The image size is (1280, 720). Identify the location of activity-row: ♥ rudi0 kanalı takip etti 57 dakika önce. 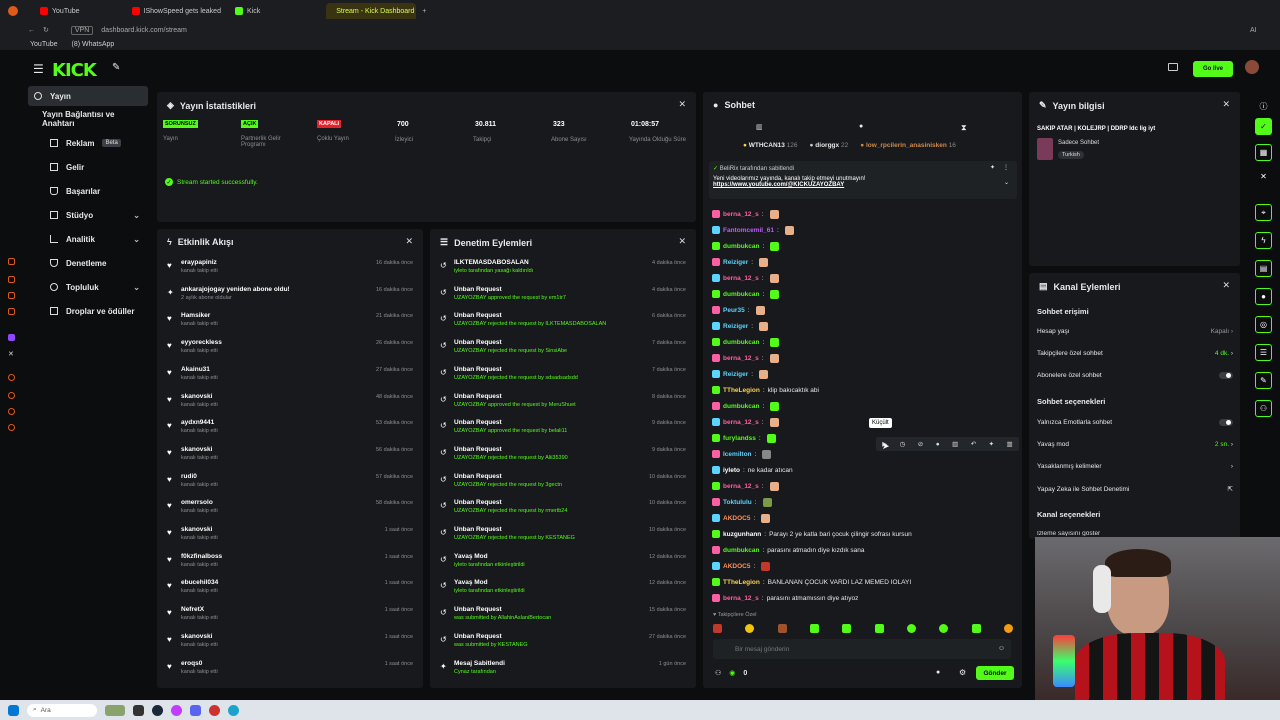
(290, 484).